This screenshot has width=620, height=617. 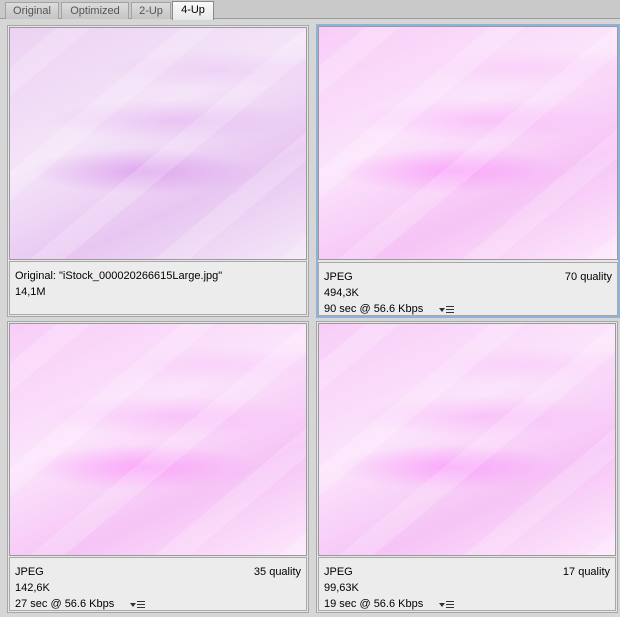 What do you see at coordinates (30, 292) in the screenshot?
I see `original-file-size: 14,1M` at bounding box center [30, 292].